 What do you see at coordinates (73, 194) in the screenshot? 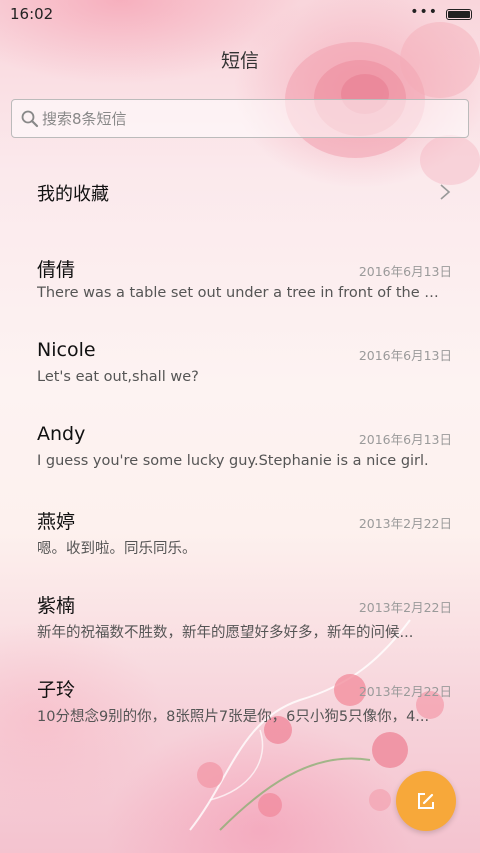
I see `favorites-label: 我的收藏` at bounding box center [73, 194].